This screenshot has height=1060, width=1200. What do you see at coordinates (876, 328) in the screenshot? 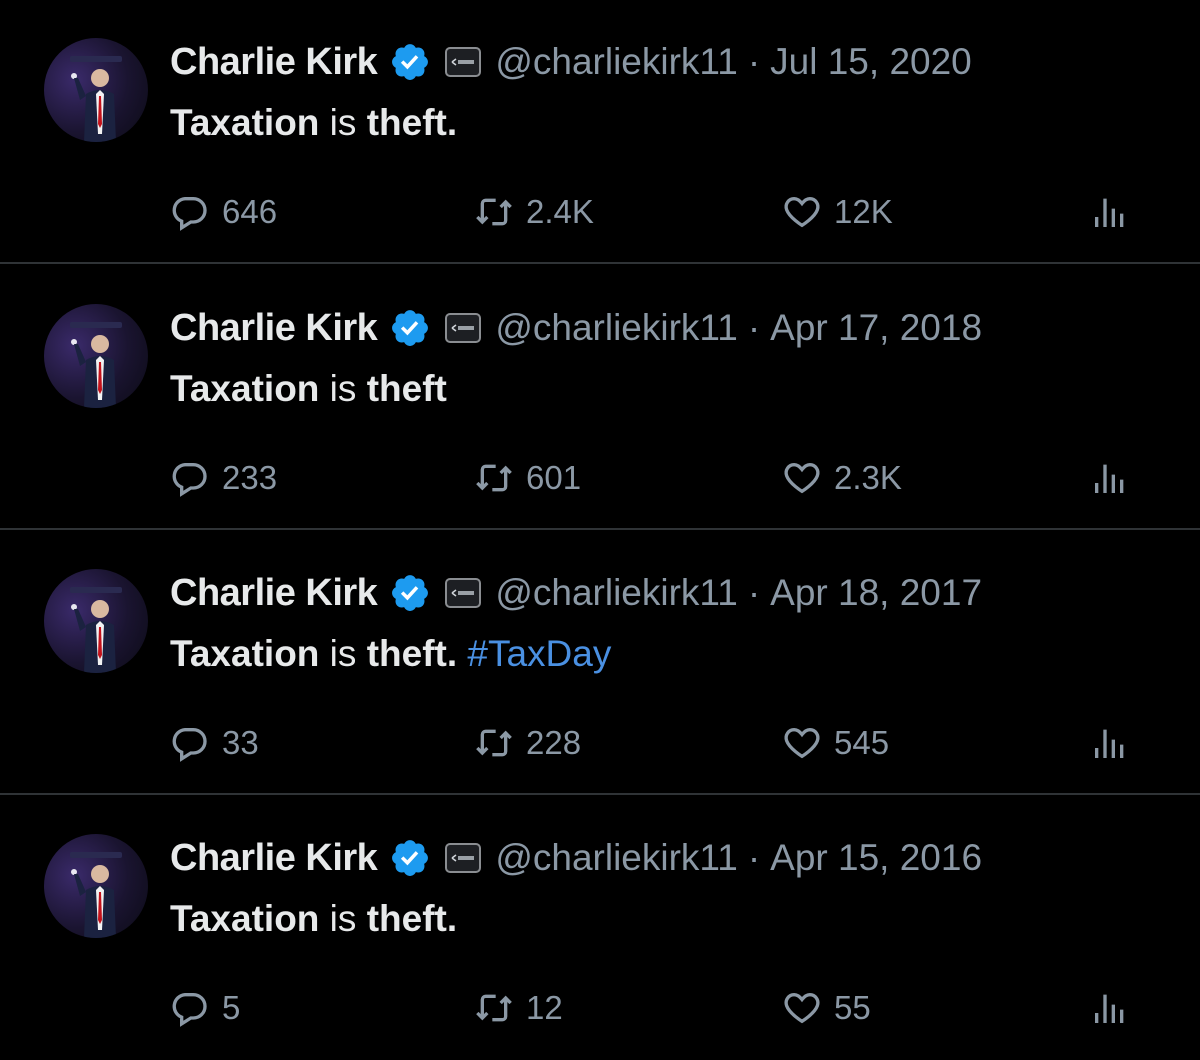
I see `tweet-date: Apr 17, 2018` at bounding box center [876, 328].